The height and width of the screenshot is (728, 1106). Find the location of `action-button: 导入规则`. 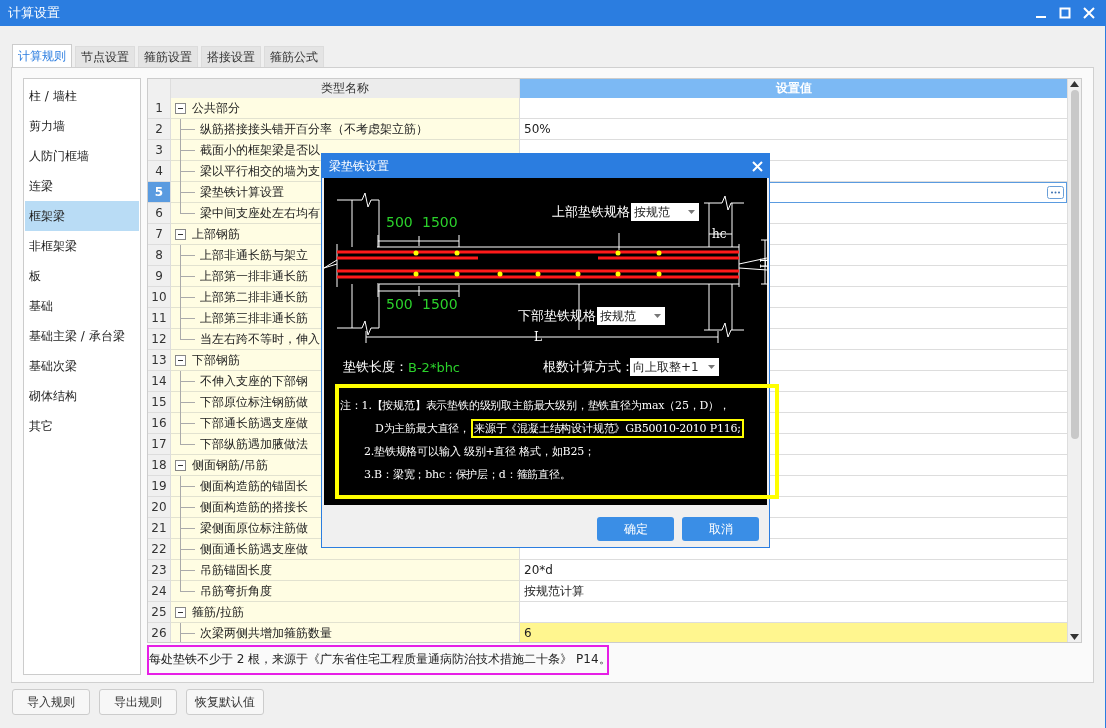

action-button: 导入规则 is located at coordinates (51, 702).